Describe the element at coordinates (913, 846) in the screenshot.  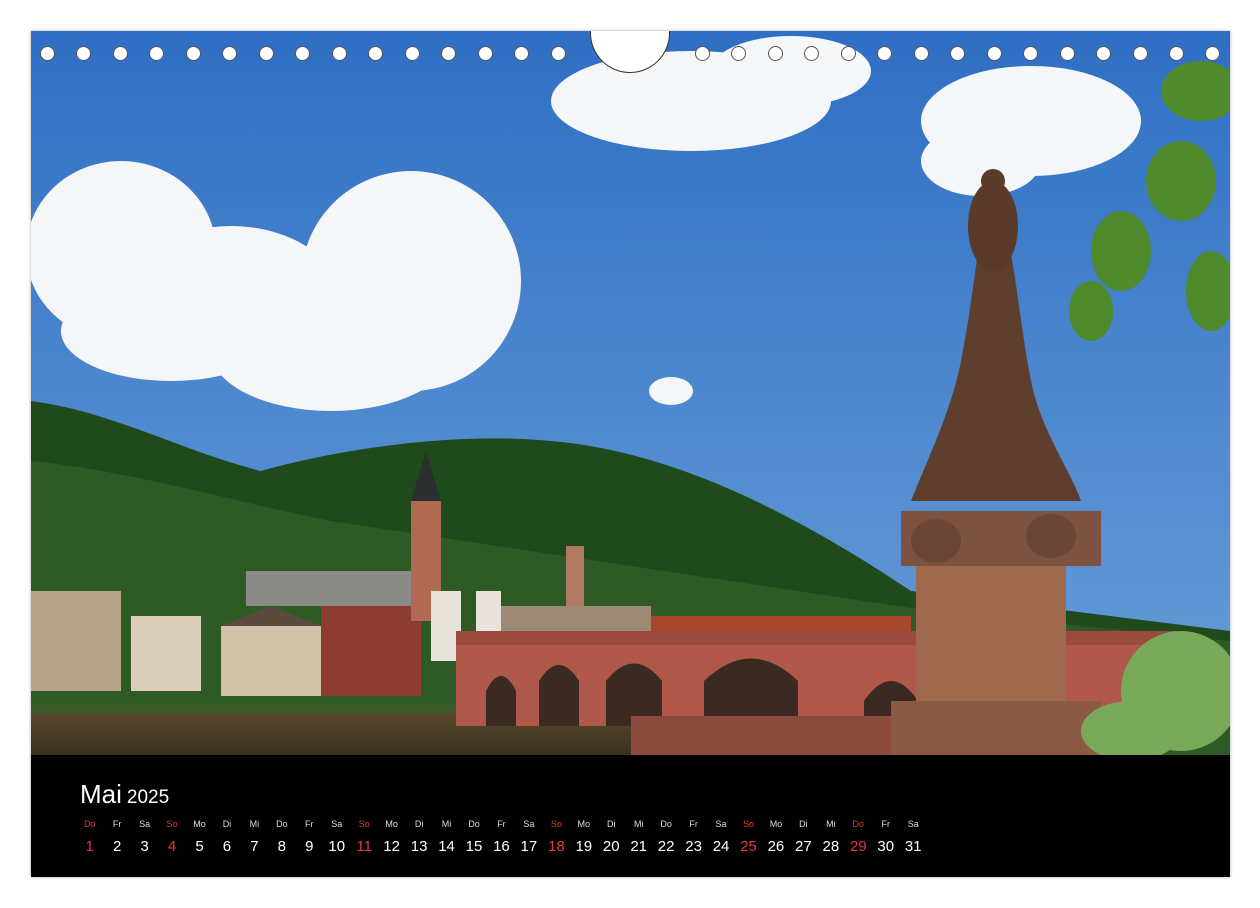
I see `day-number: 31` at that location.